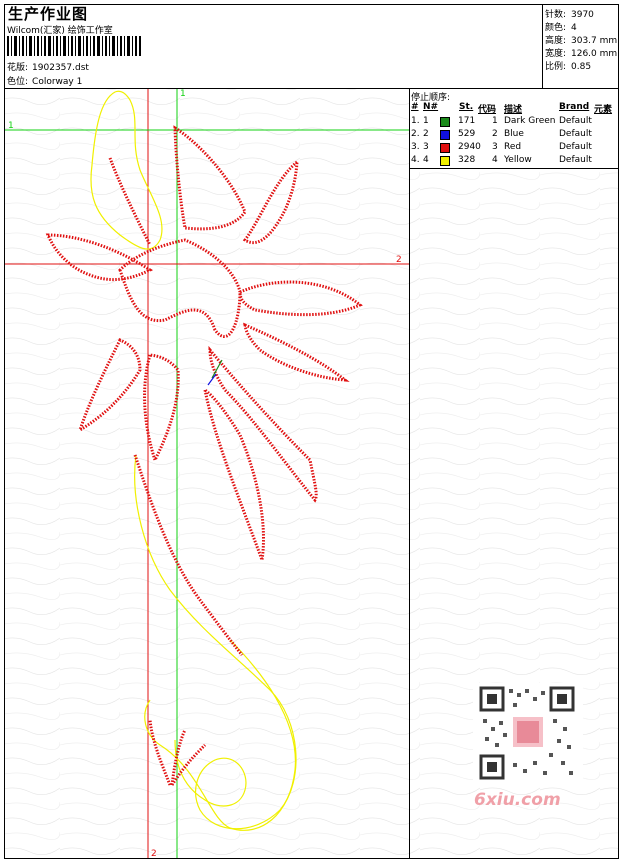  What do you see at coordinates (517, 800) in the screenshot?
I see `watermark-logo: 6xiu.com` at bounding box center [517, 800].